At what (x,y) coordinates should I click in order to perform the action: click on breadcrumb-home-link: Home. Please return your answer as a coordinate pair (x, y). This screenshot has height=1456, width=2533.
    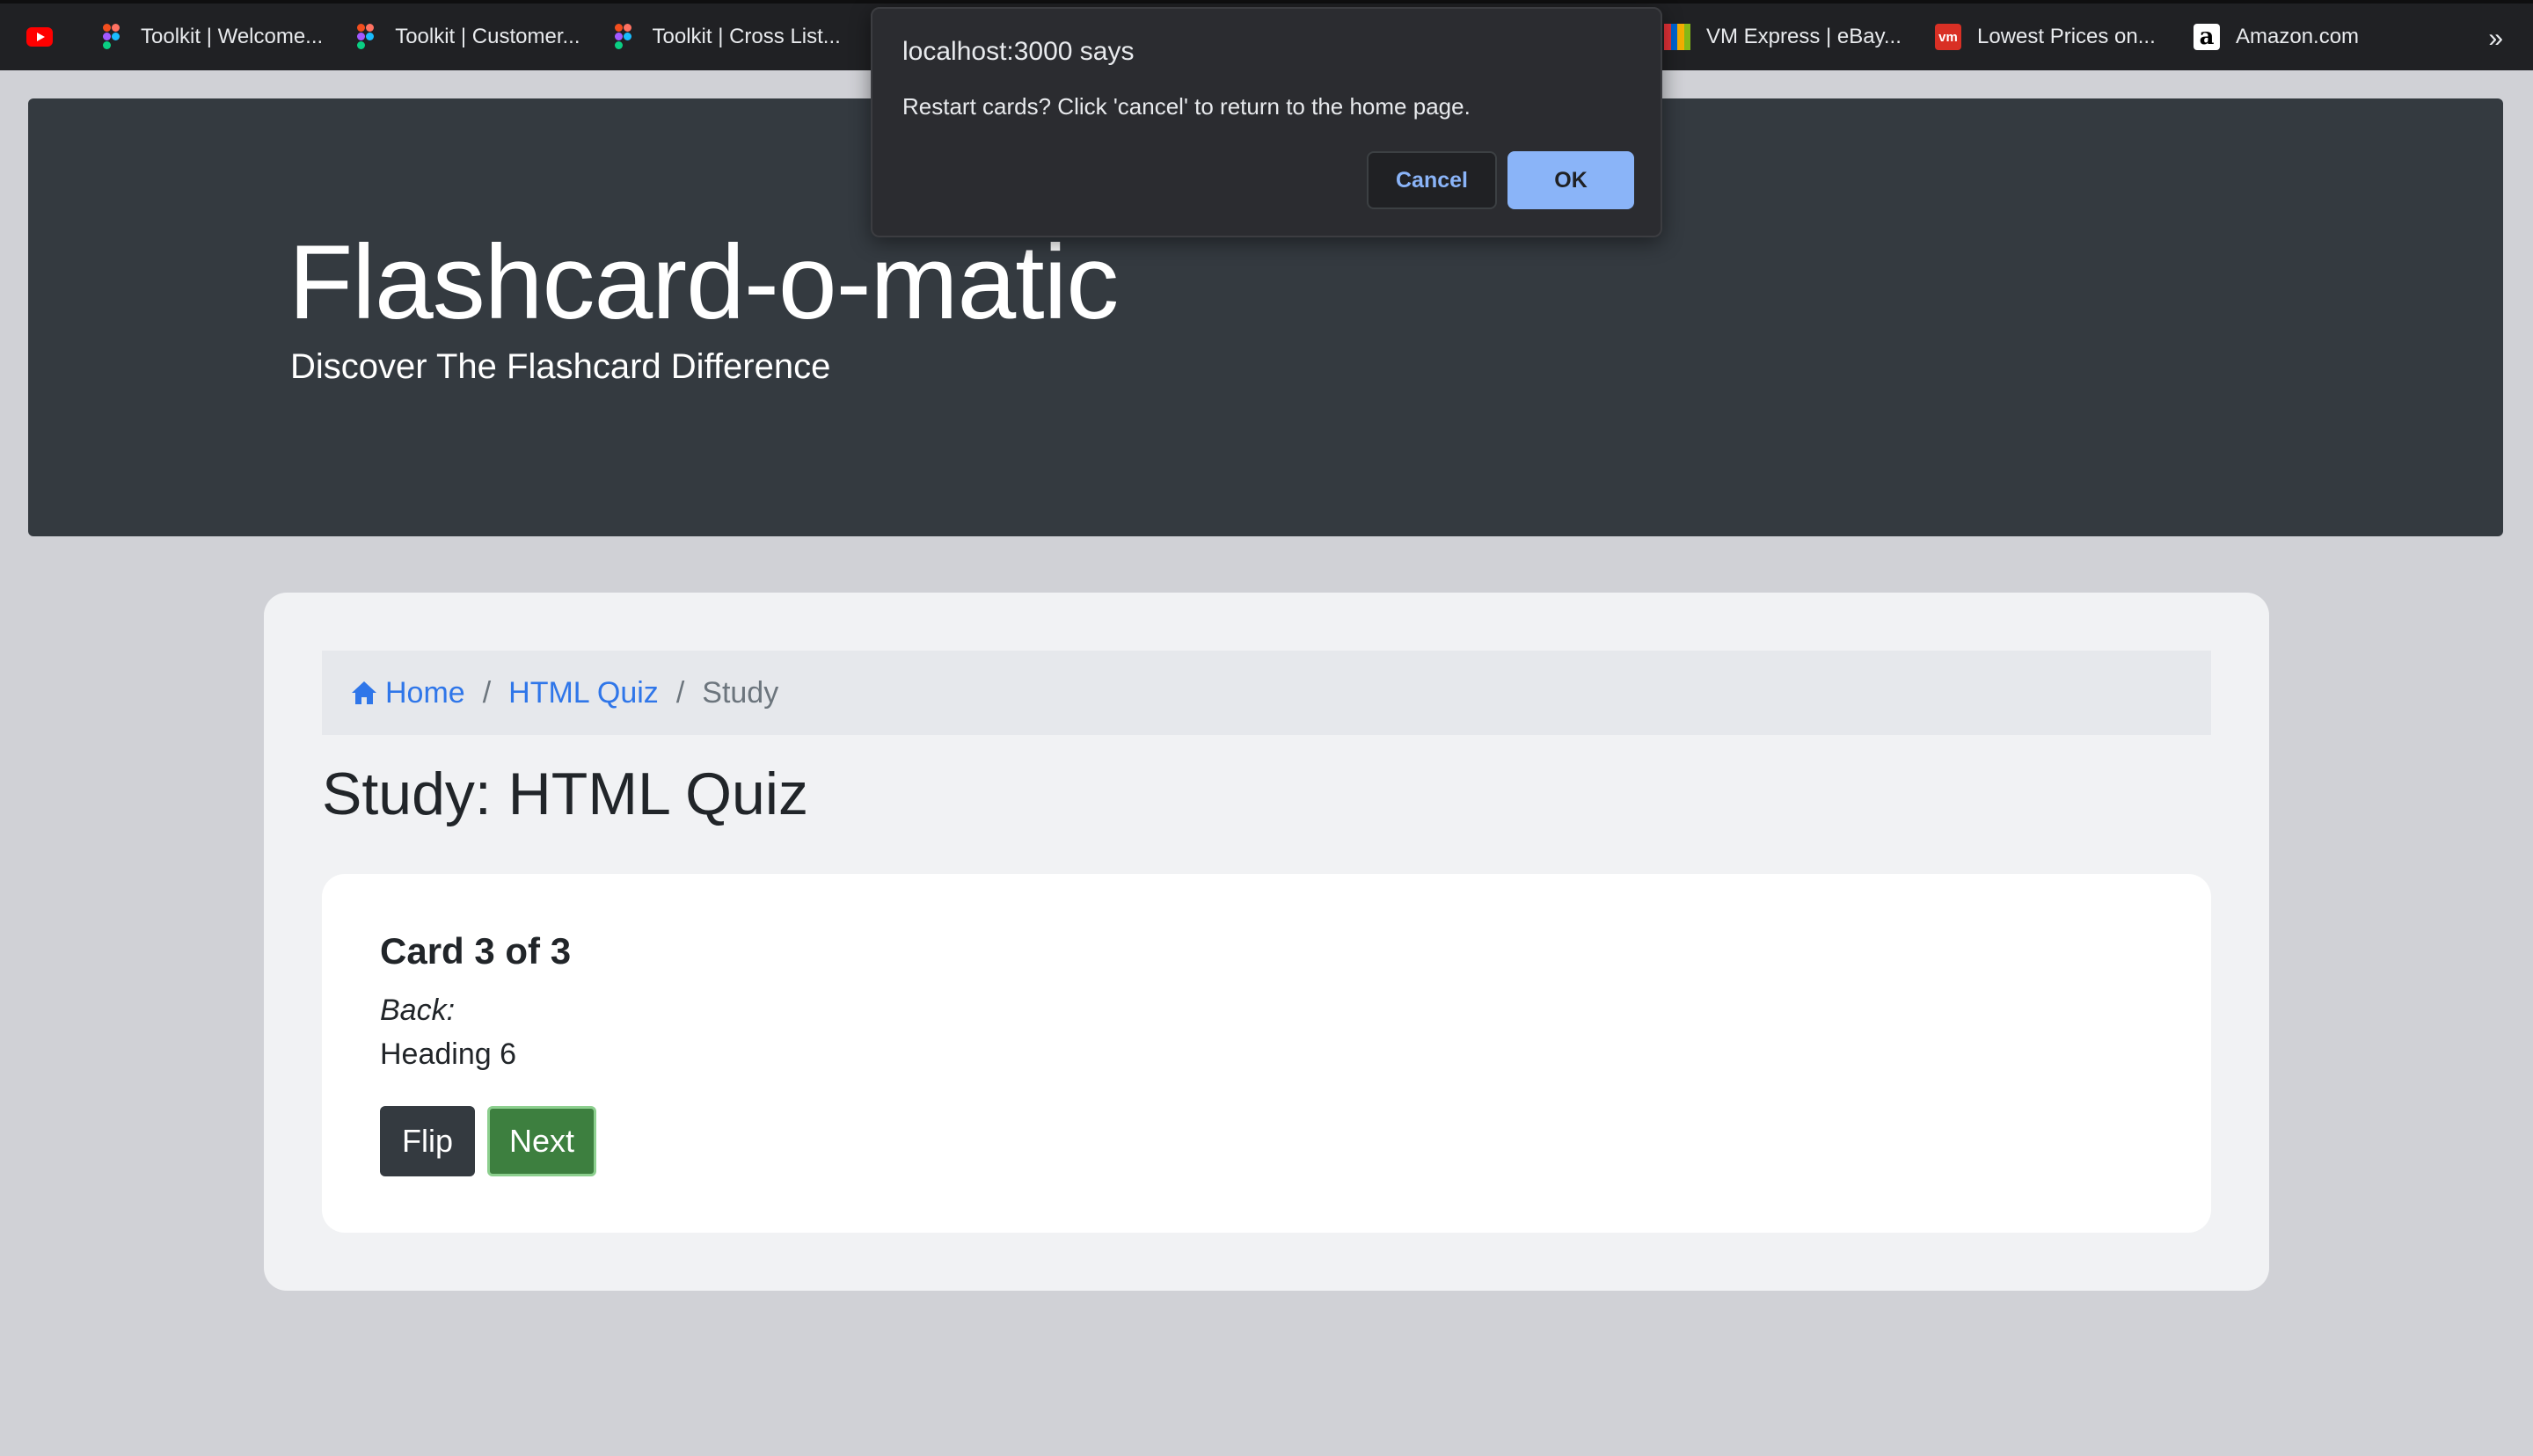
    Looking at the image, I should click on (407, 693).